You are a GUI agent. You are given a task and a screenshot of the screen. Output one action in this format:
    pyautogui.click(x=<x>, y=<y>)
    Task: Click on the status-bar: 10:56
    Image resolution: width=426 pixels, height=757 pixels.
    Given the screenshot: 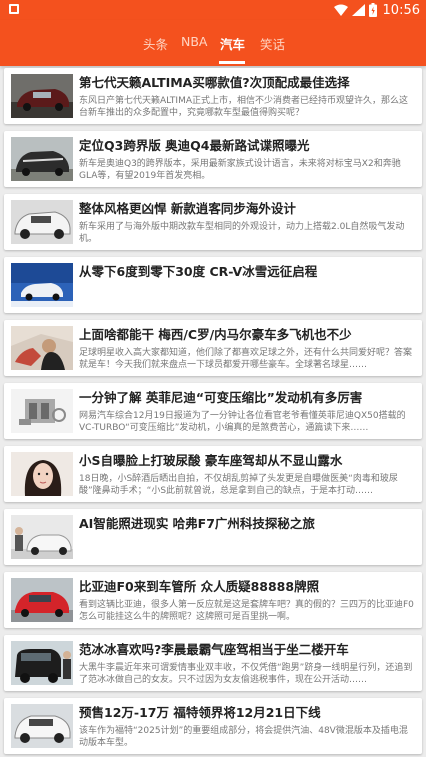 What is the action you would take?
    pyautogui.click(x=213, y=10)
    